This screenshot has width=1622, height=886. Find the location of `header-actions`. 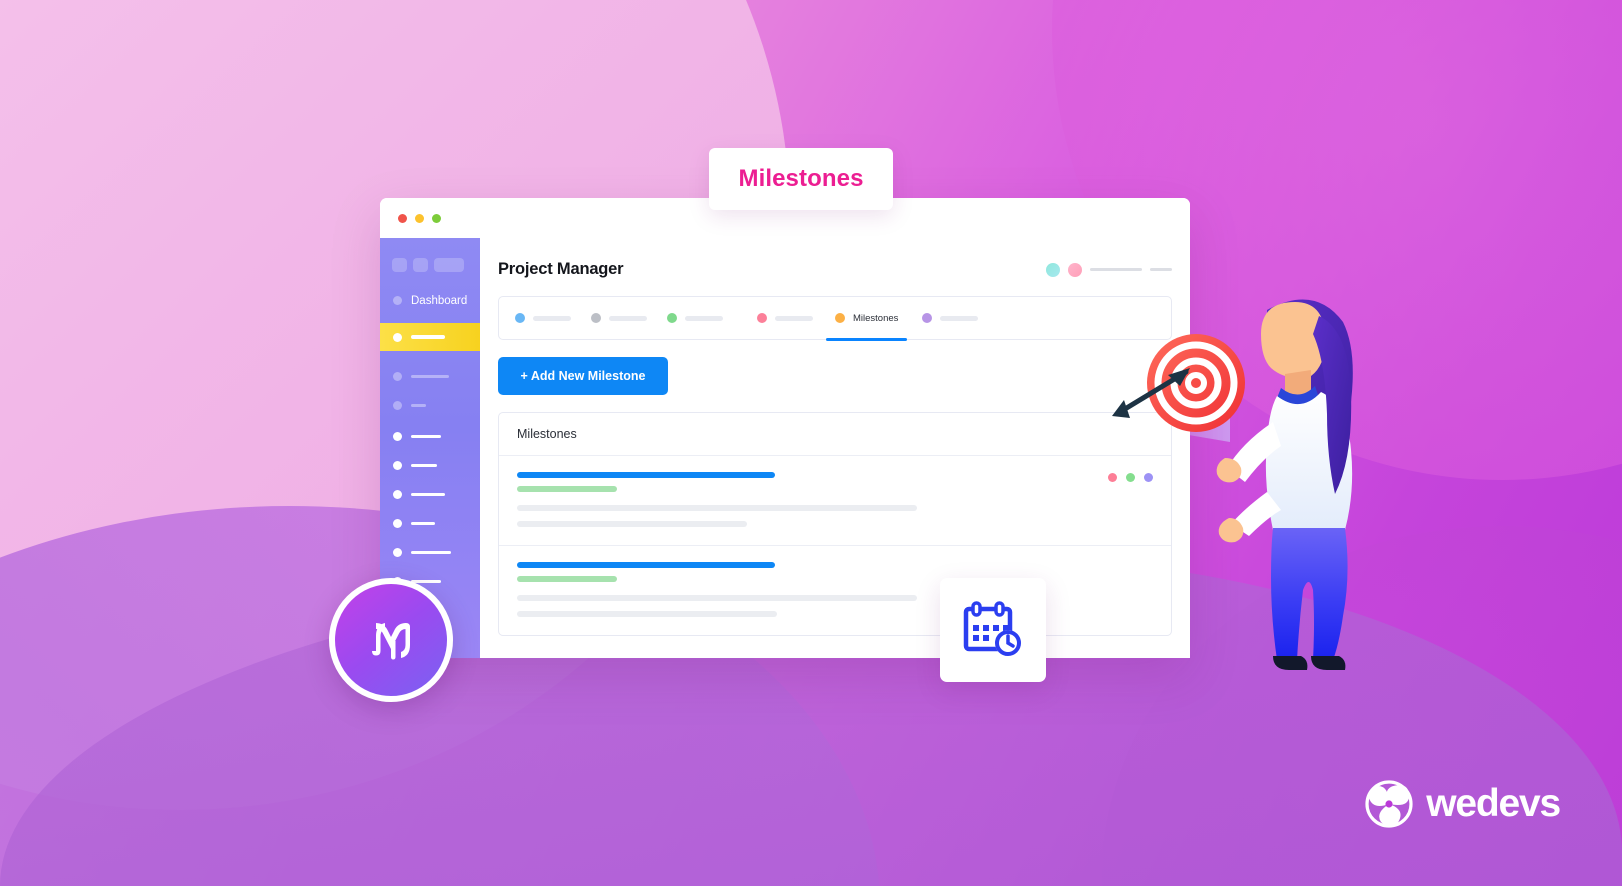

header-actions is located at coordinates (1109, 269).